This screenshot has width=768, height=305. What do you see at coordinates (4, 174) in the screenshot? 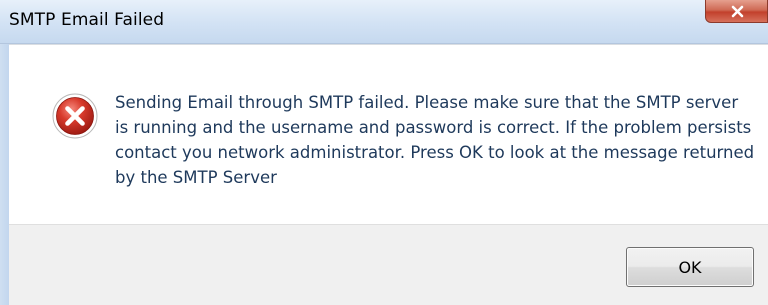
I see `window-frame-left` at bounding box center [4, 174].